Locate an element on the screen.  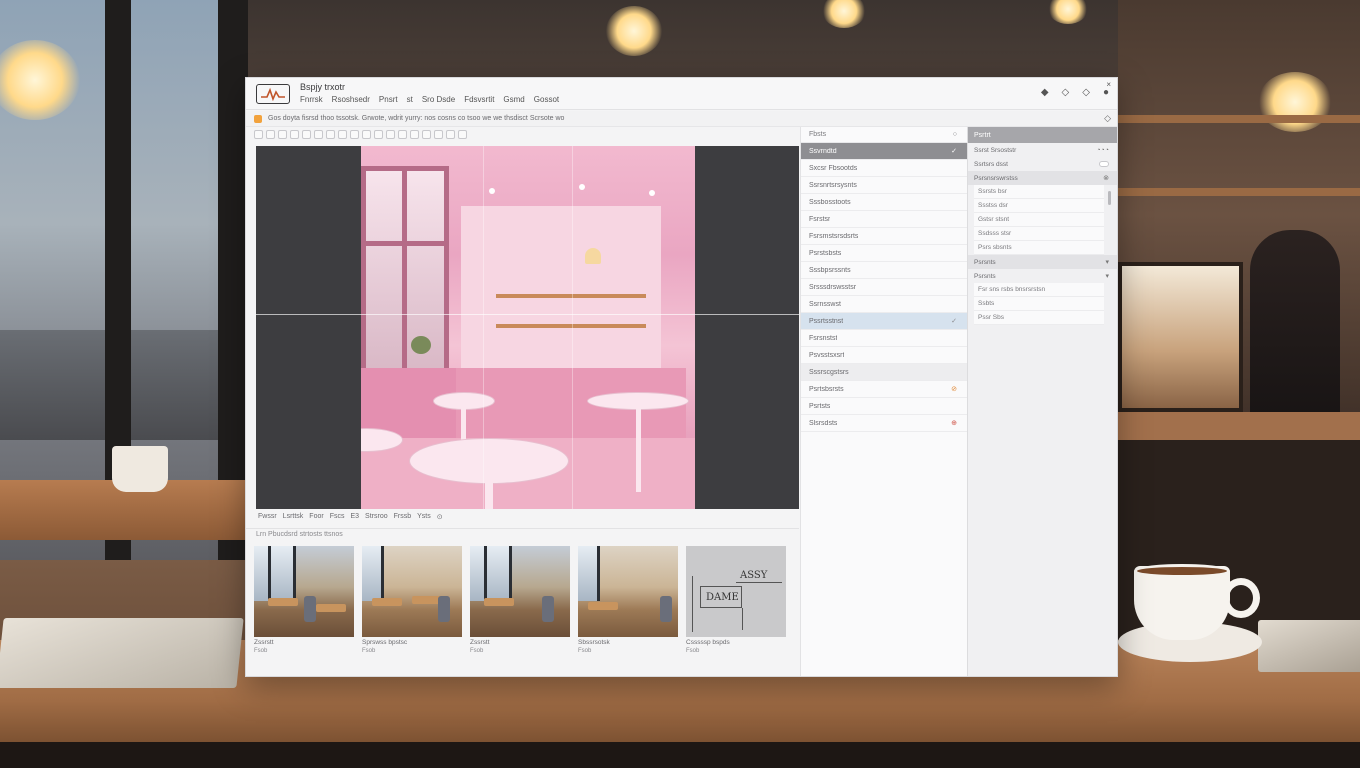
toggle-switch is located at coordinates (1104, 164).